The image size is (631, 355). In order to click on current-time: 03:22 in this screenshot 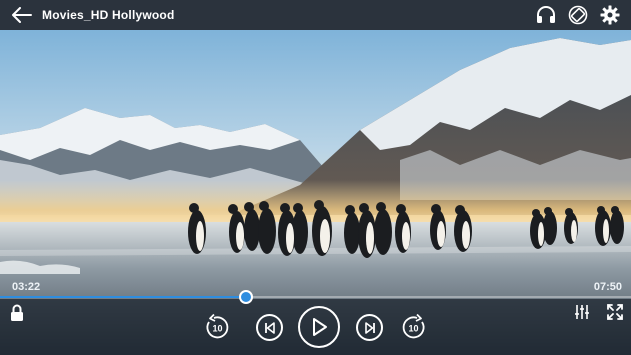, I will do `click(26, 287)`.